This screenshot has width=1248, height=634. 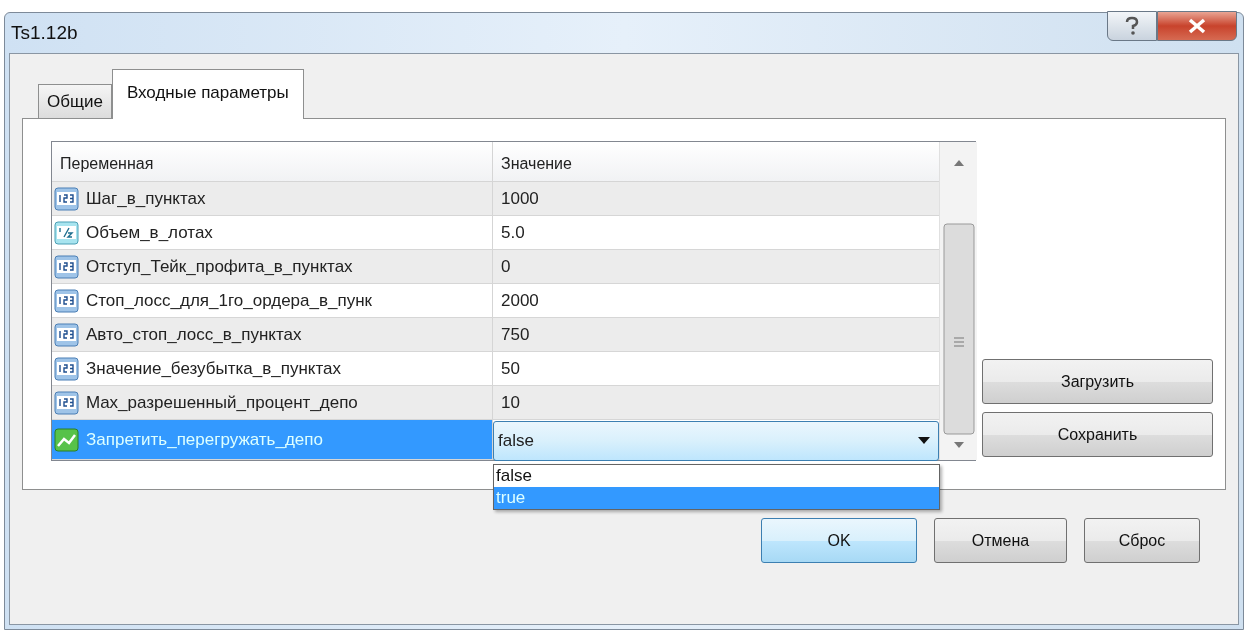 What do you see at coordinates (149, 232) in the screenshot?
I see `parameter-name: Объем_в_лотах` at bounding box center [149, 232].